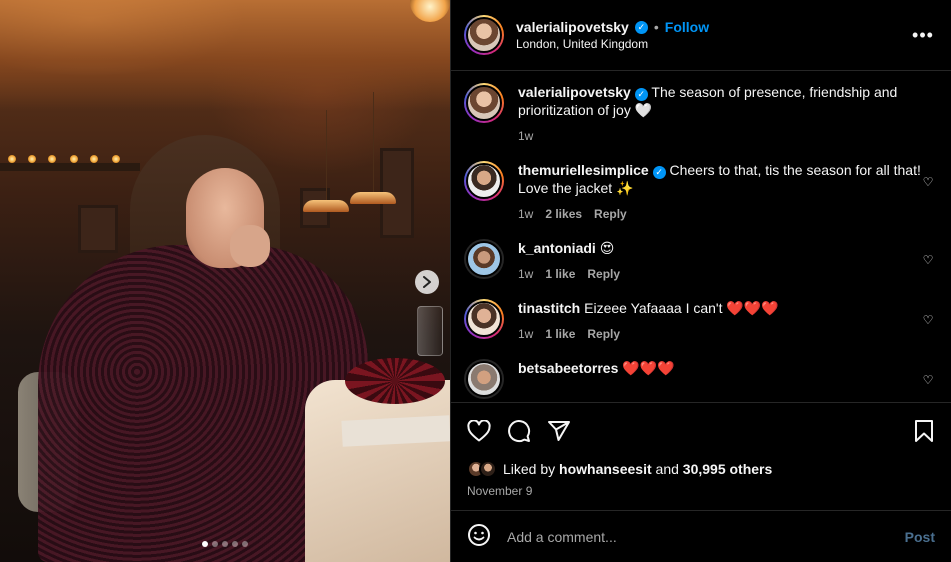 The image size is (951, 562). Describe the element at coordinates (605, 469) in the screenshot. I see `liked-by-user: howhanseesit` at that location.